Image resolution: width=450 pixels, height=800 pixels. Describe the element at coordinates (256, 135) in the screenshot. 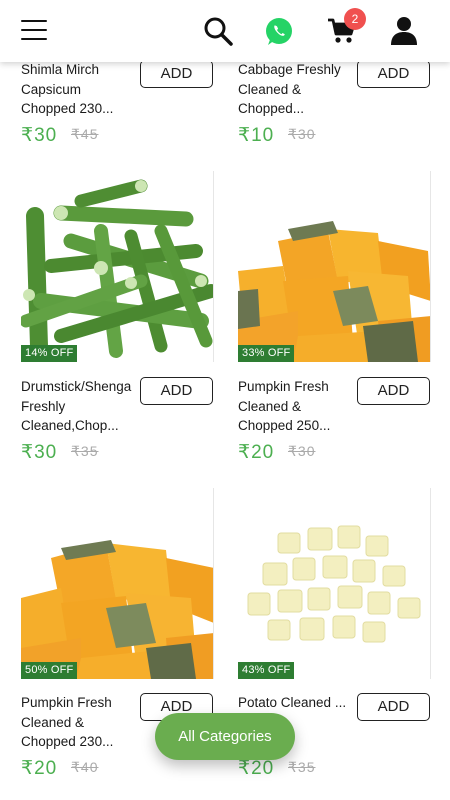

I see `product-price: ₹10` at that location.